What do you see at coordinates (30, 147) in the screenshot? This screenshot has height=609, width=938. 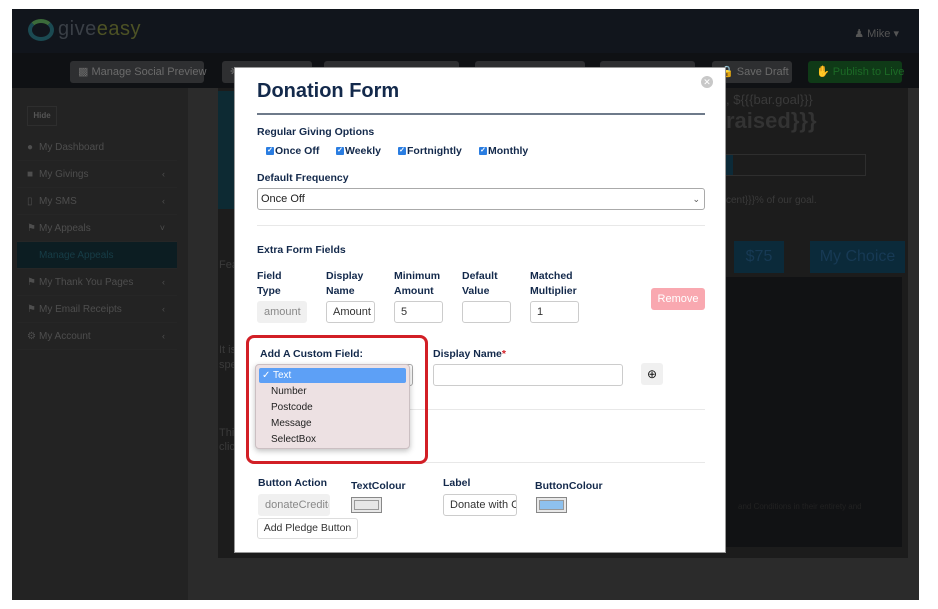 I see `dashboard-icon: ●` at bounding box center [30, 147].